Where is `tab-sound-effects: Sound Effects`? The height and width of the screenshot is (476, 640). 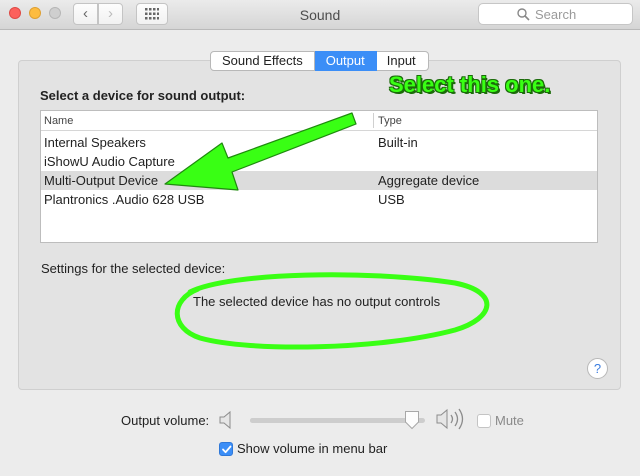 tab-sound-effects: Sound Effects is located at coordinates (262, 61).